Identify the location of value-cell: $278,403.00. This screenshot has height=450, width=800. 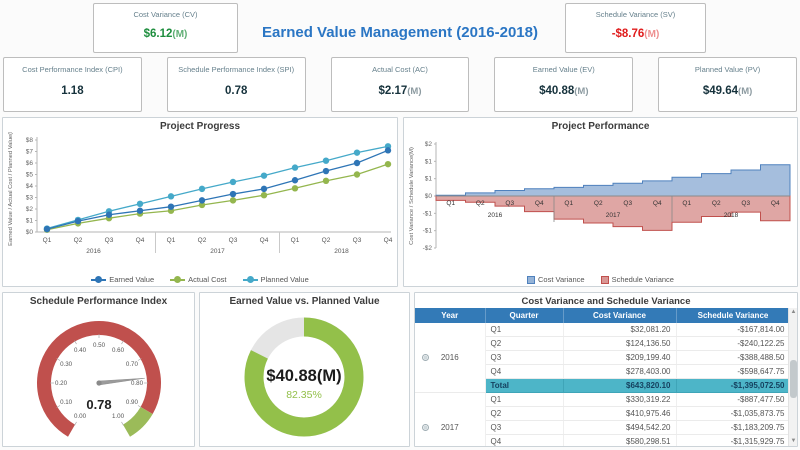
(620, 371).